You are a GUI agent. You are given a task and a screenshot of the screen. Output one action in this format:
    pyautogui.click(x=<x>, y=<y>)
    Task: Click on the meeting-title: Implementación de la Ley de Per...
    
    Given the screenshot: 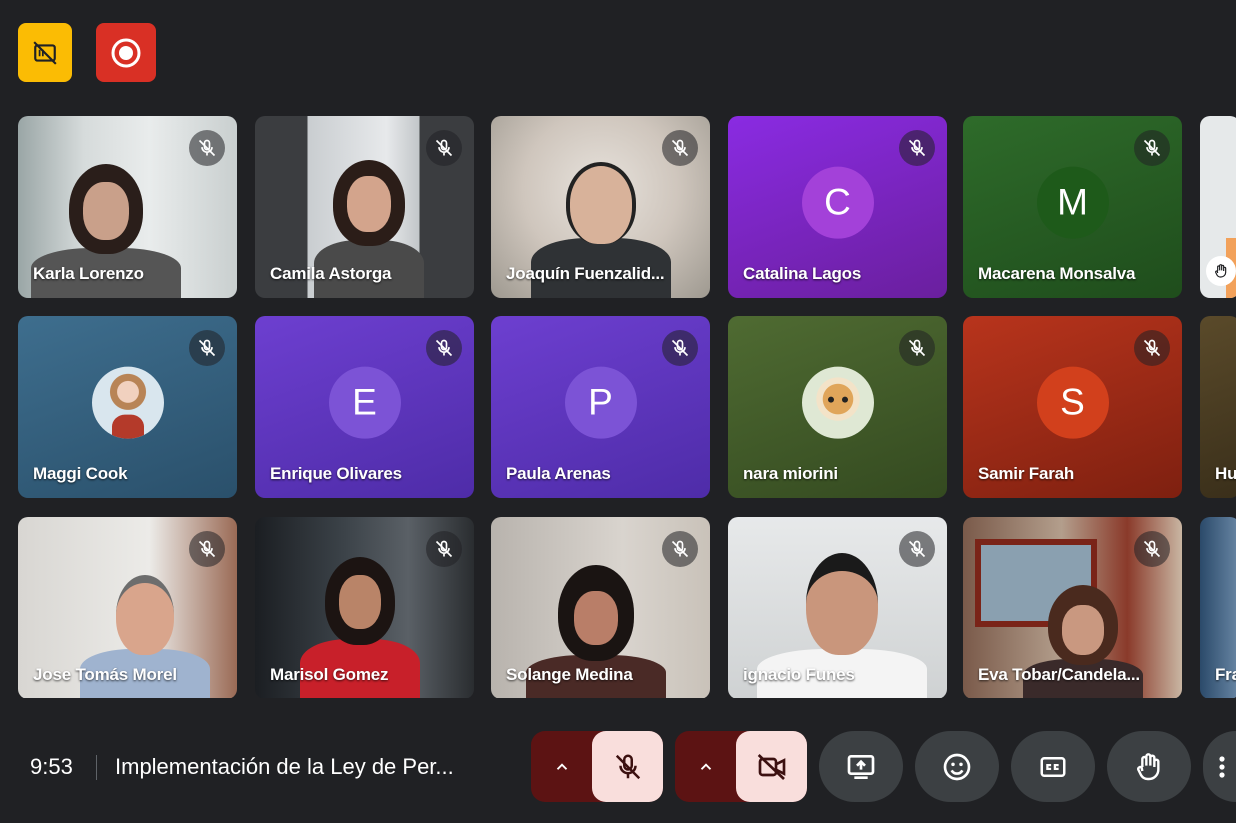 What is the action you would take?
    pyautogui.click(x=284, y=766)
    